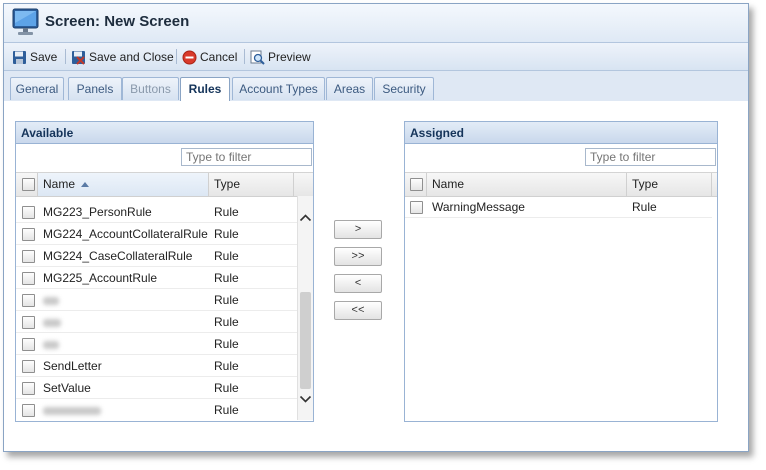  Describe the element at coordinates (558, 207) in the screenshot. I see `list-item: WarningMessage Rule` at that location.